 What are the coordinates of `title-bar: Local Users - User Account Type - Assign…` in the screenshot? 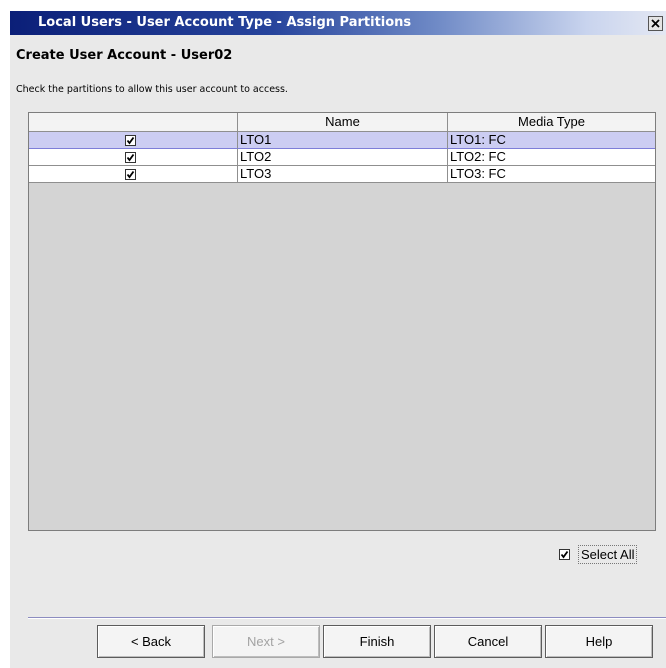 It's located at (338, 23).